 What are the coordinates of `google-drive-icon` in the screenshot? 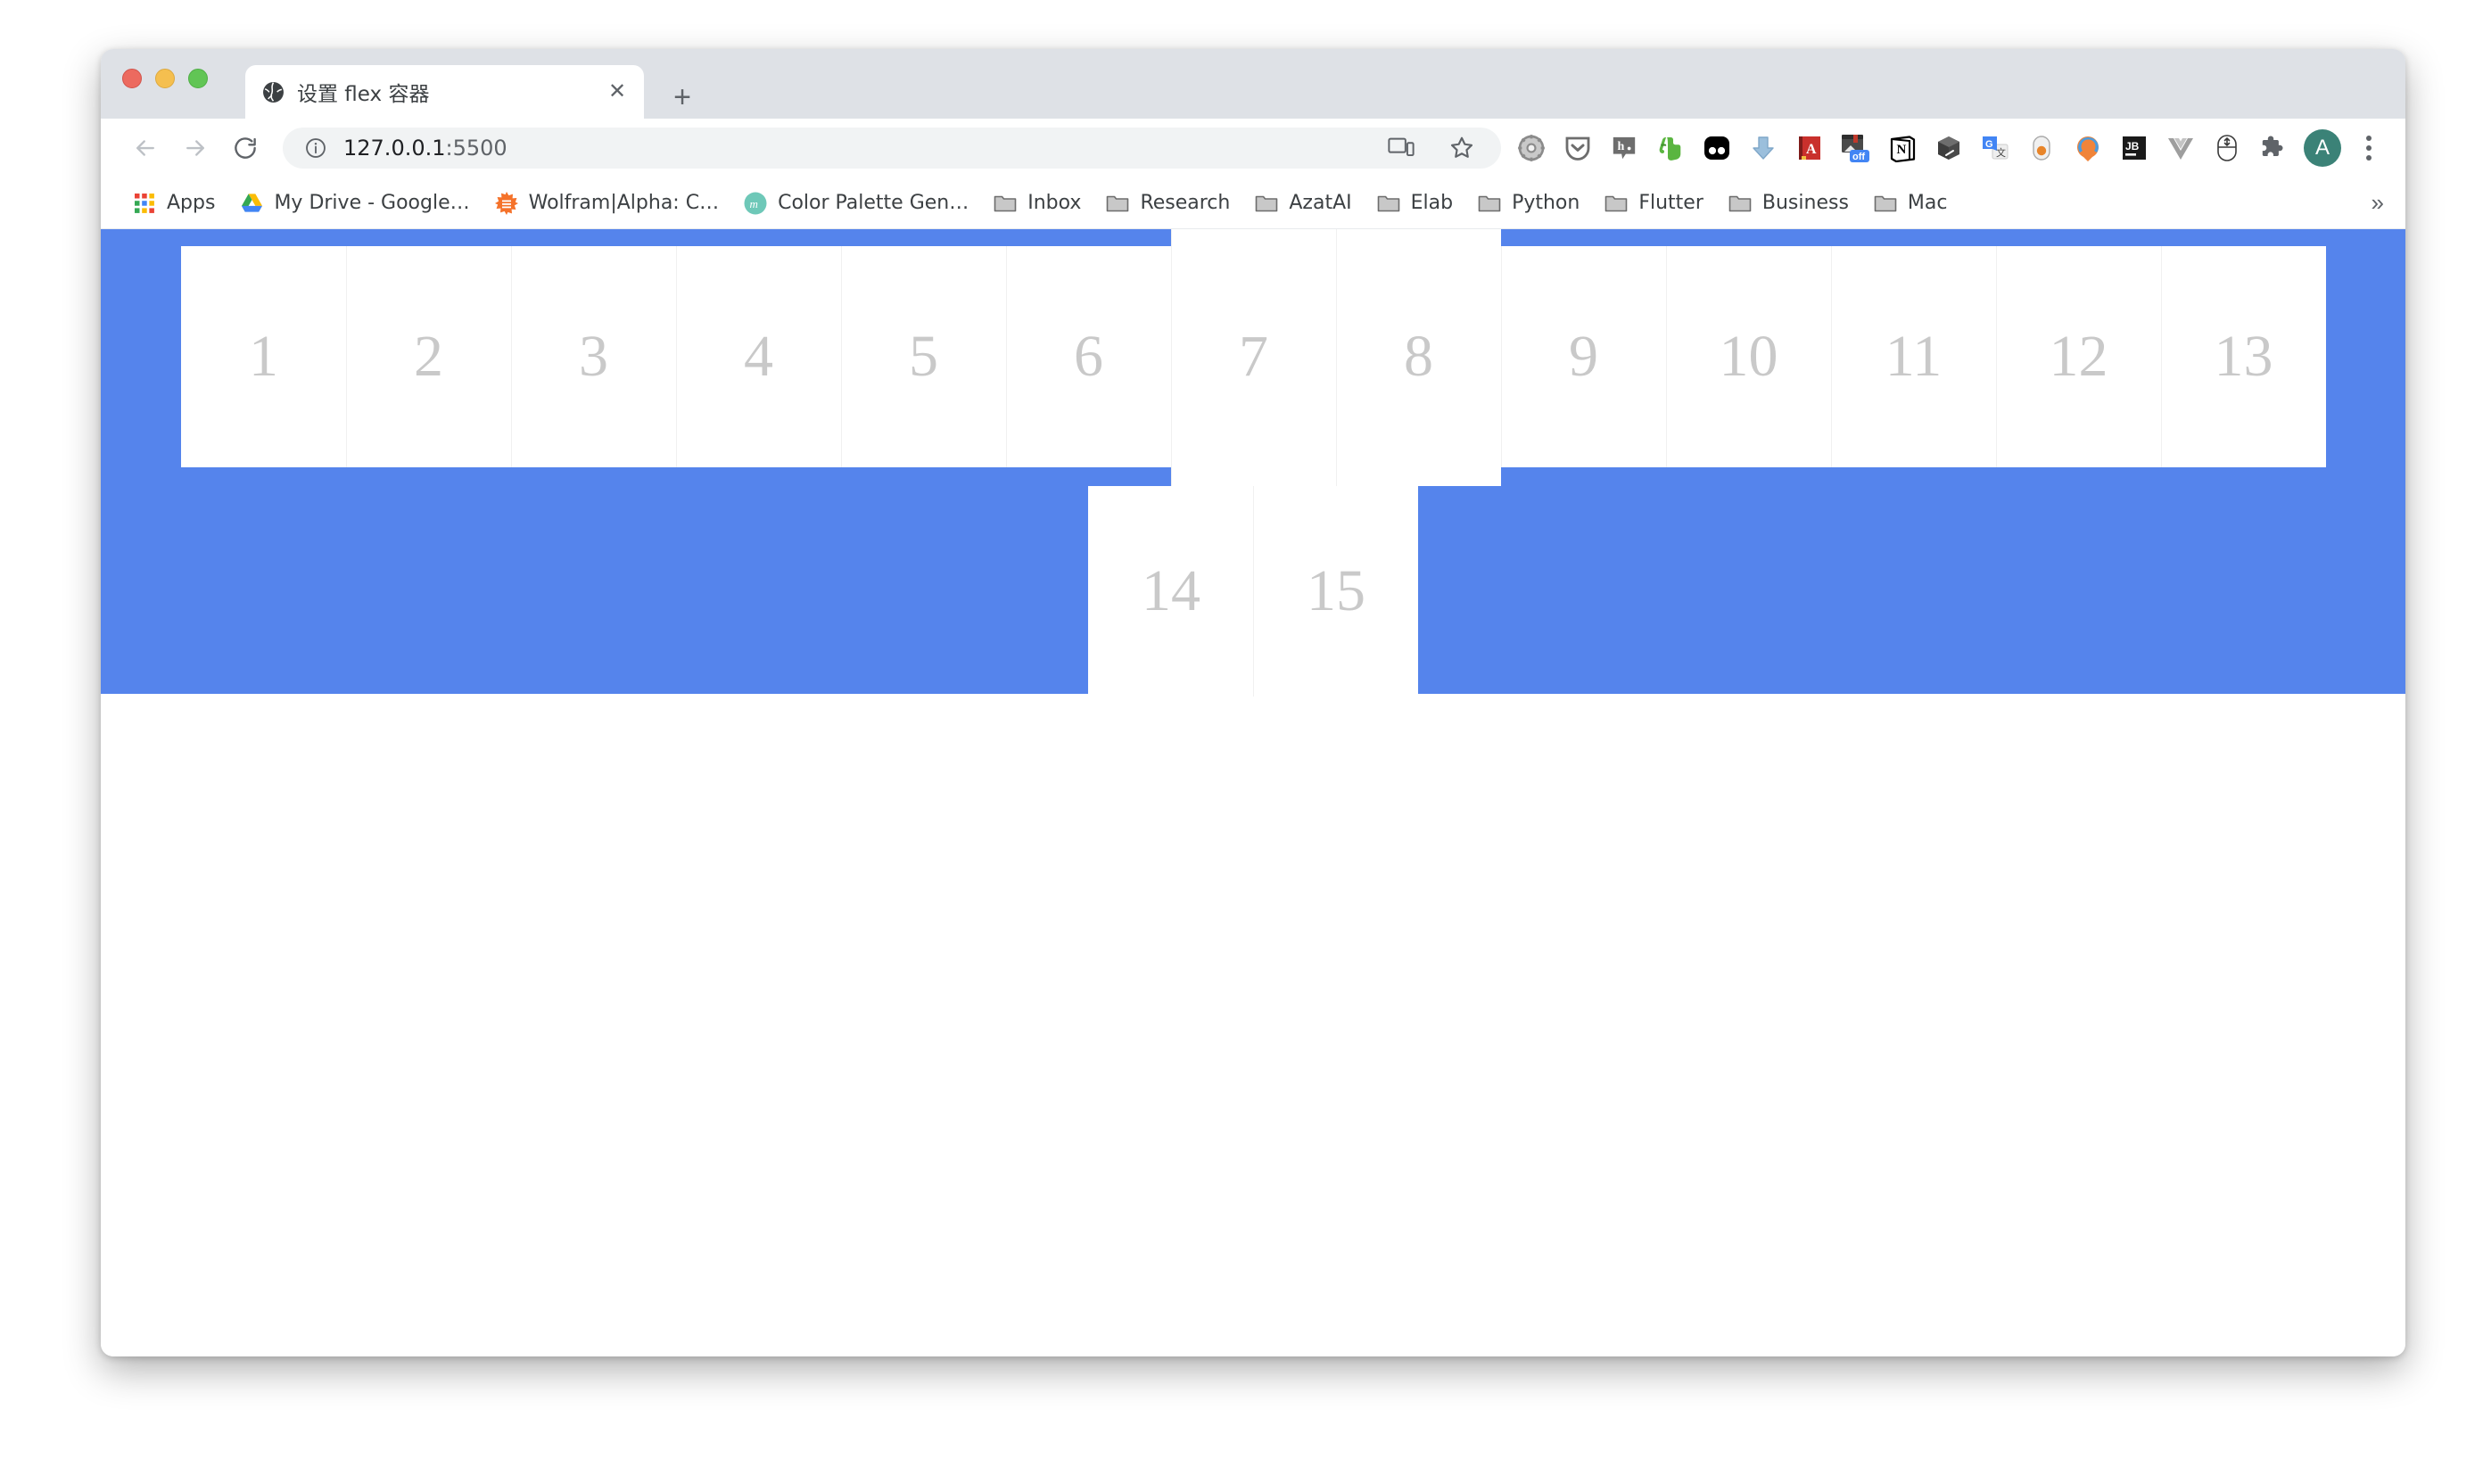 It's located at (252, 203).